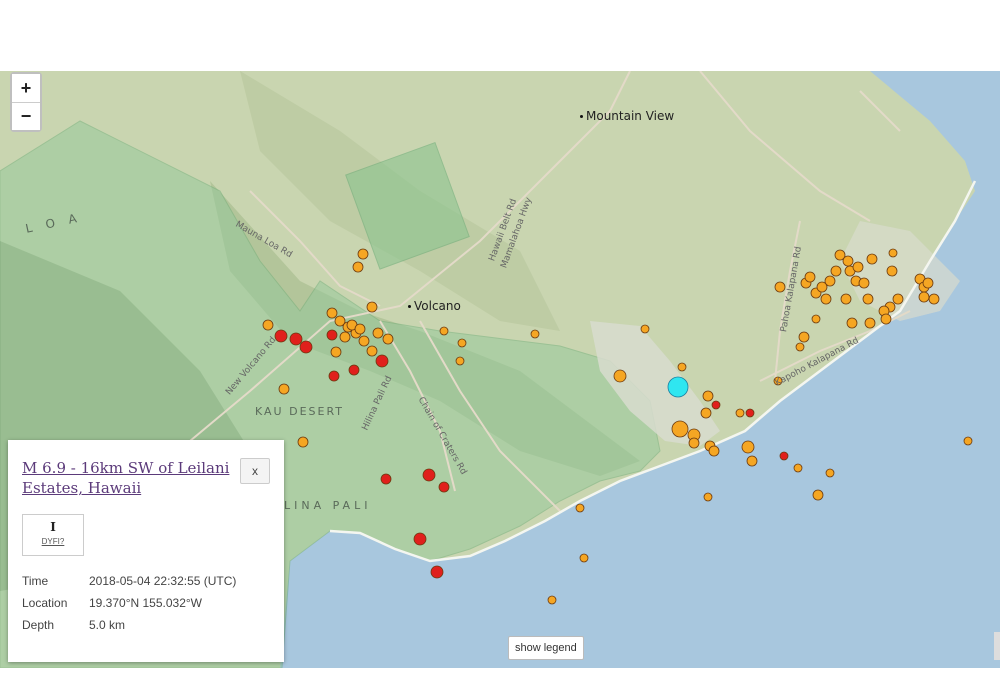 The width and height of the screenshot is (1000, 683). What do you see at coordinates (255, 471) in the screenshot?
I see `close-button: x` at bounding box center [255, 471].